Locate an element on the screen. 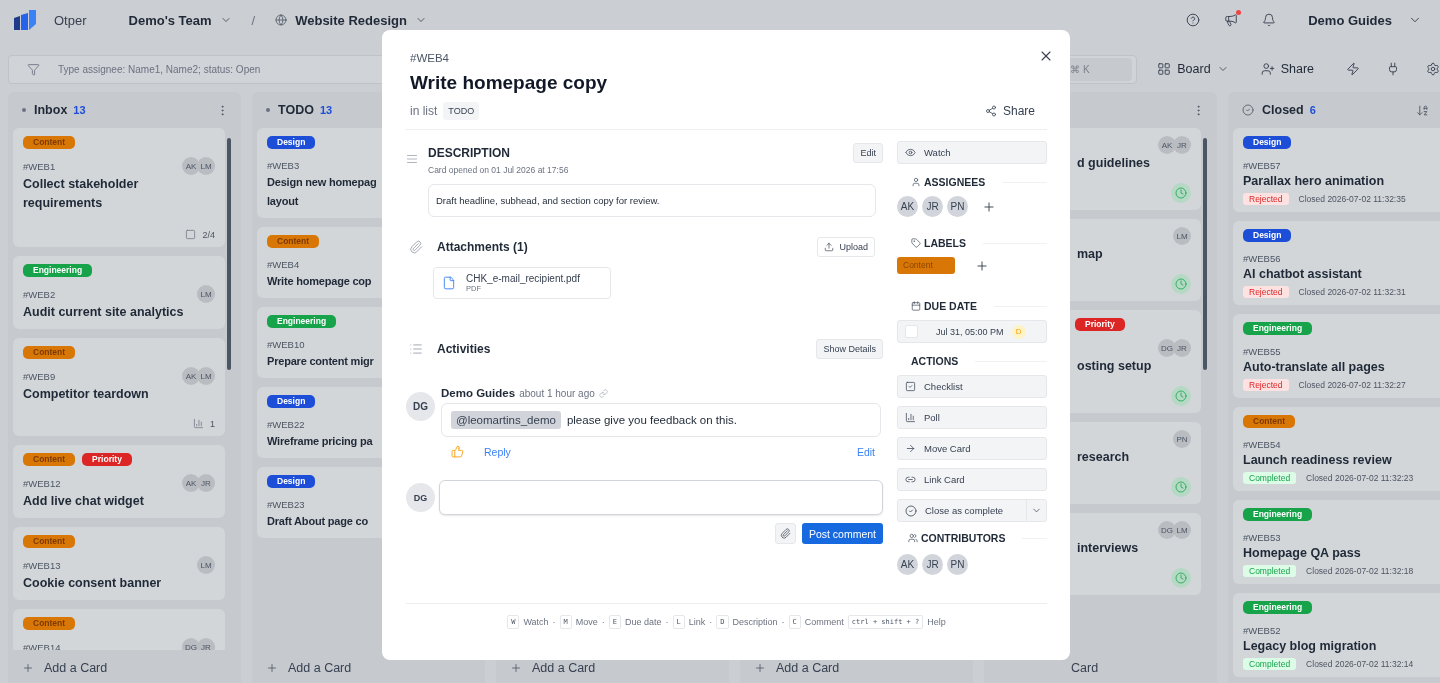  card-id: #WEB10 is located at coordinates (286, 344).